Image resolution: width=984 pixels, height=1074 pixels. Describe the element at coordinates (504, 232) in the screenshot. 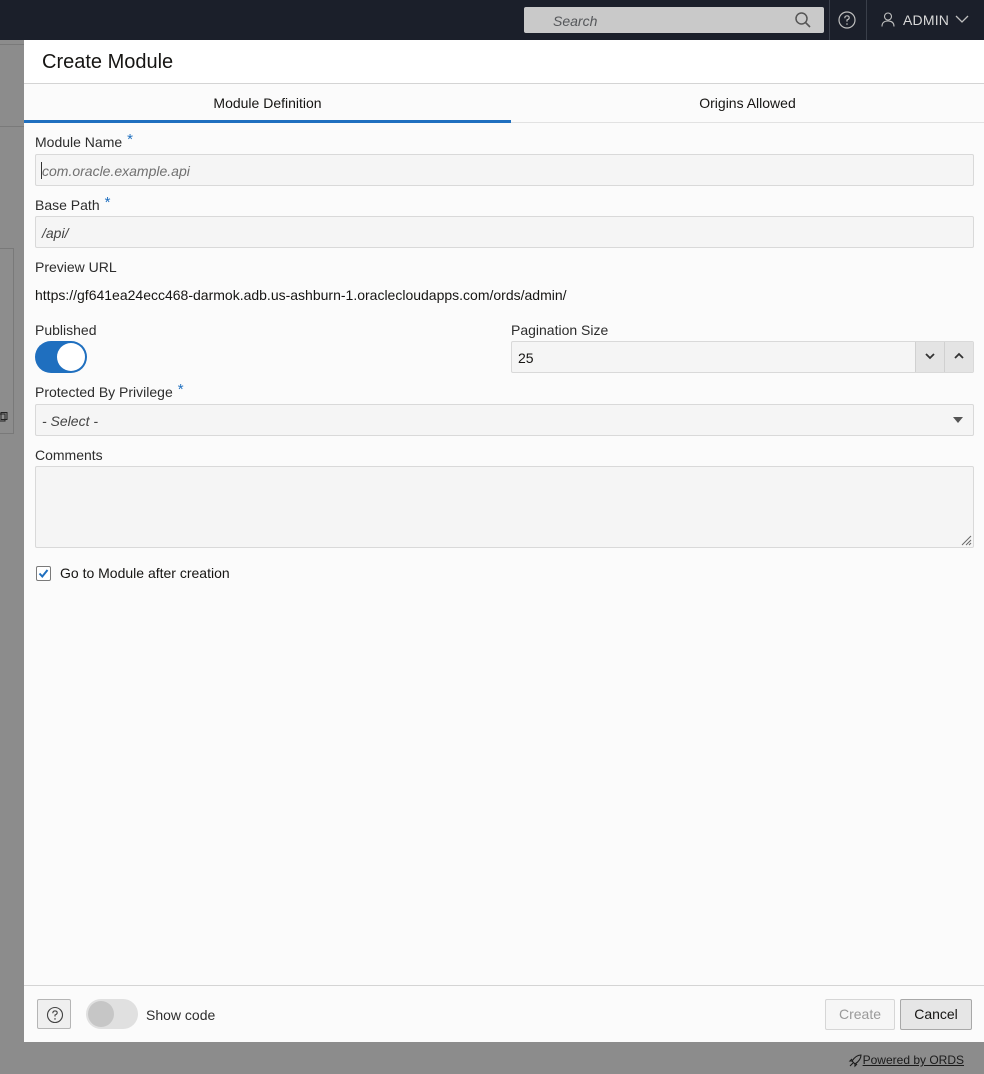

I see `base-path-input: /api/` at that location.